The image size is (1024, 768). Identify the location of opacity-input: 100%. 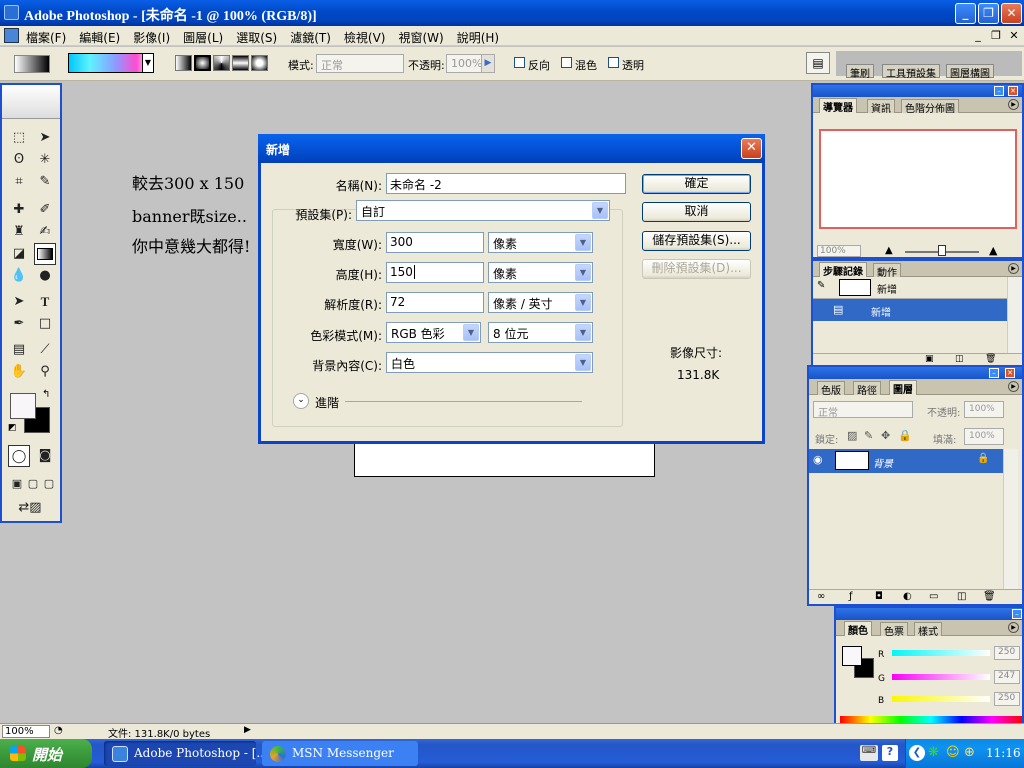
(464, 63).